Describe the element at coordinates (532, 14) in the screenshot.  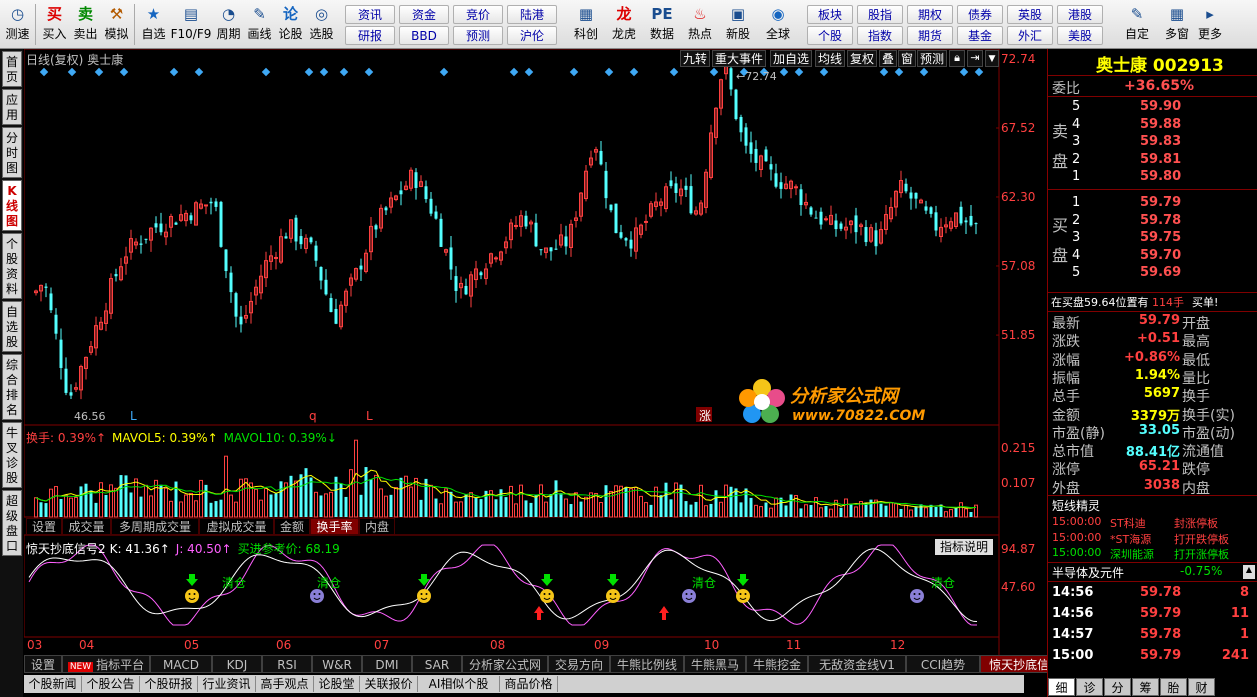
I see `toolbar-link-3: 陆港` at that location.